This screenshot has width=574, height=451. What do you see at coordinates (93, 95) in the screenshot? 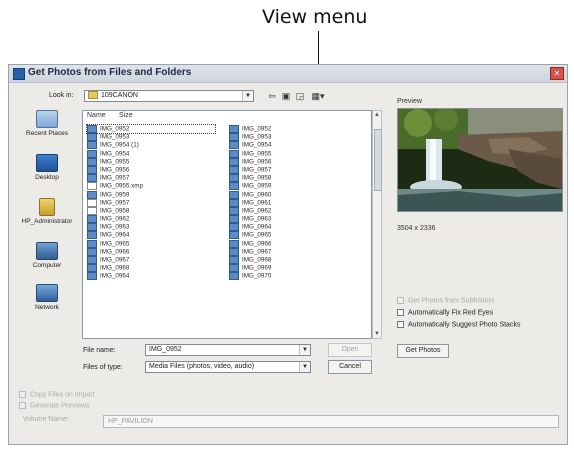
I see `folder-icon` at bounding box center [93, 95].